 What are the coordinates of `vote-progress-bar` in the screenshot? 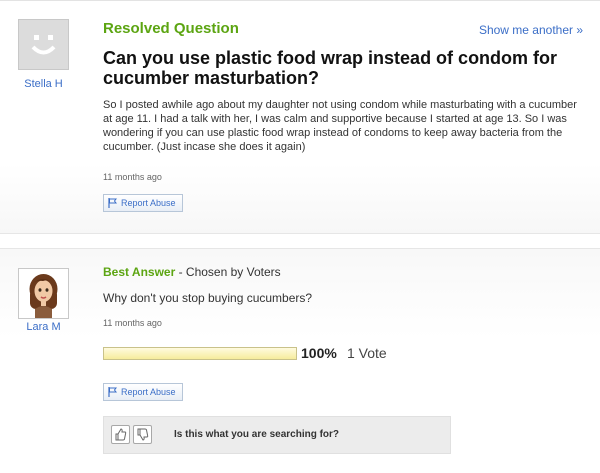 It's located at (200, 353).